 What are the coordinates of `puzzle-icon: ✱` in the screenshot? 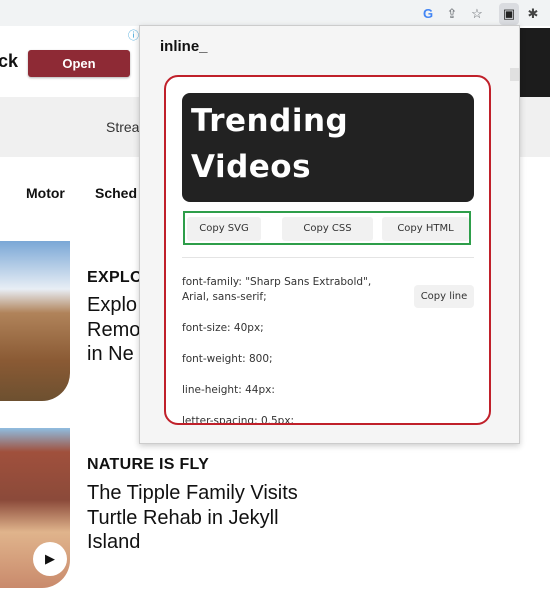 It's located at (533, 14).